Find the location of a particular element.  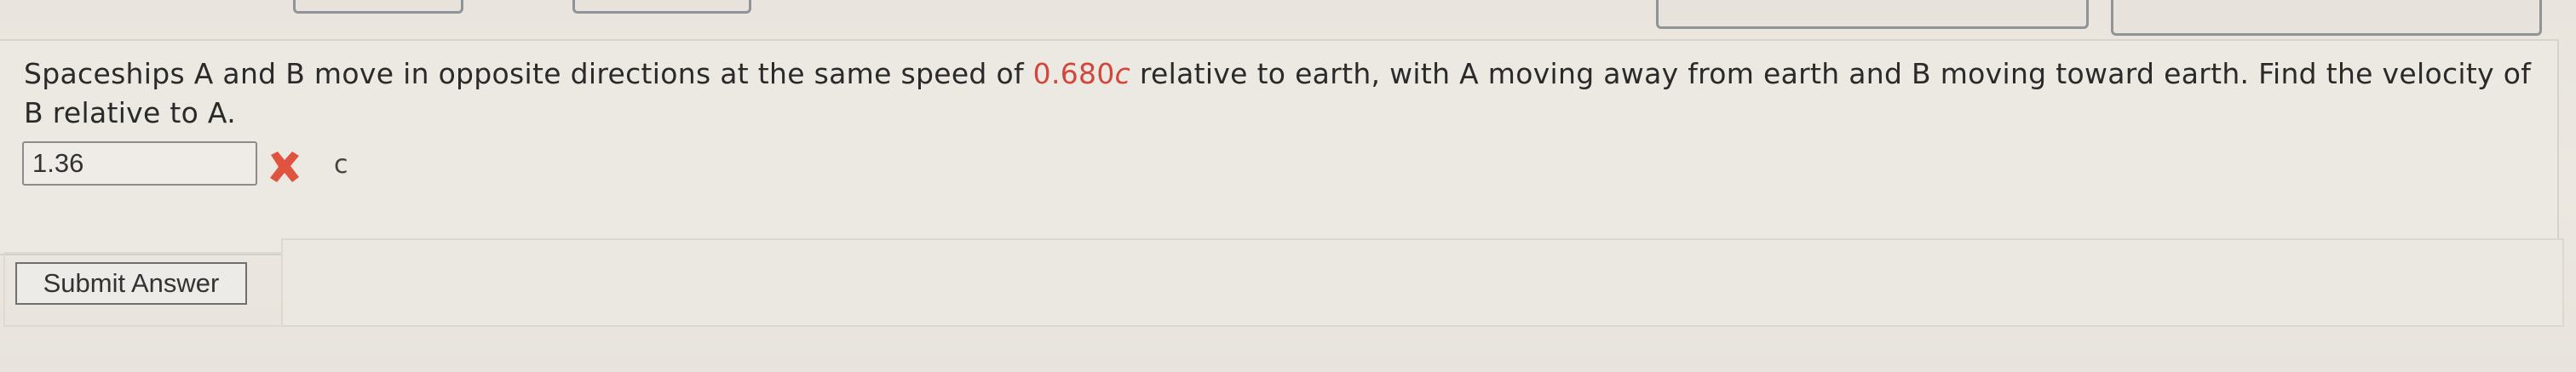

x-mark-icon is located at coordinates (284, 167).